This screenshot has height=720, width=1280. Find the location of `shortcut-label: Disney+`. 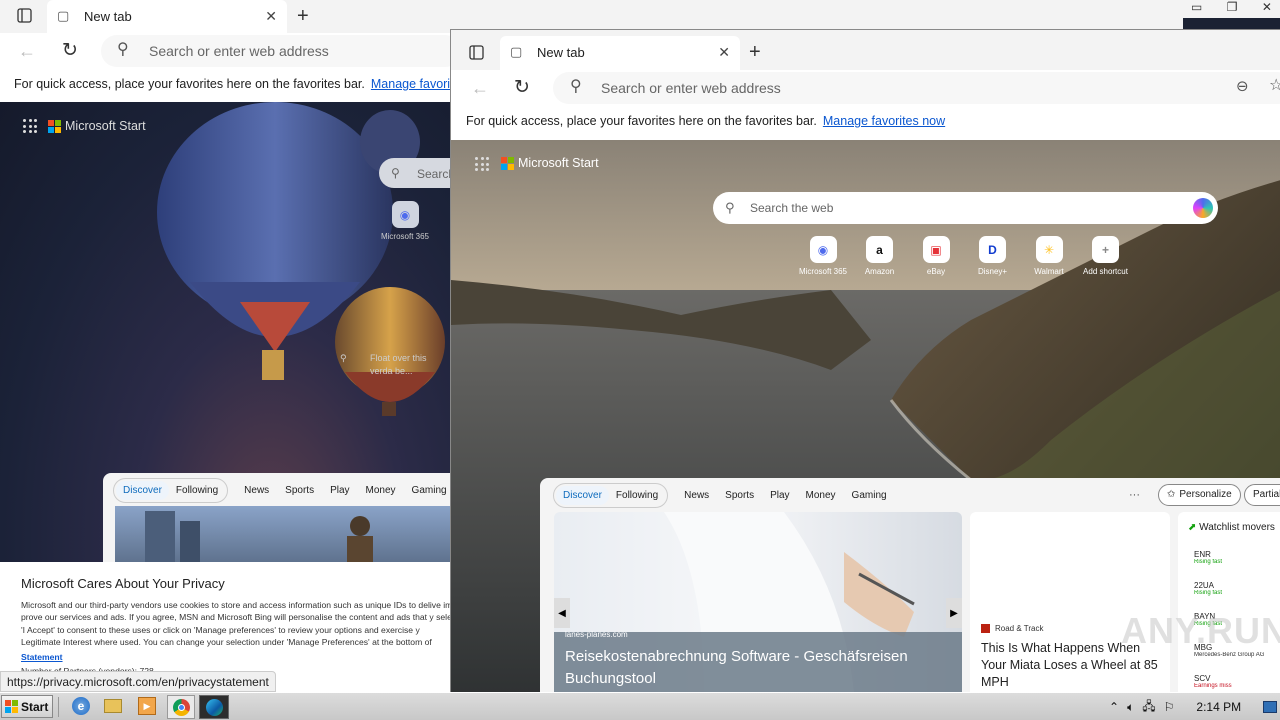

shortcut-label: Disney+ is located at coordinates (992, 271).